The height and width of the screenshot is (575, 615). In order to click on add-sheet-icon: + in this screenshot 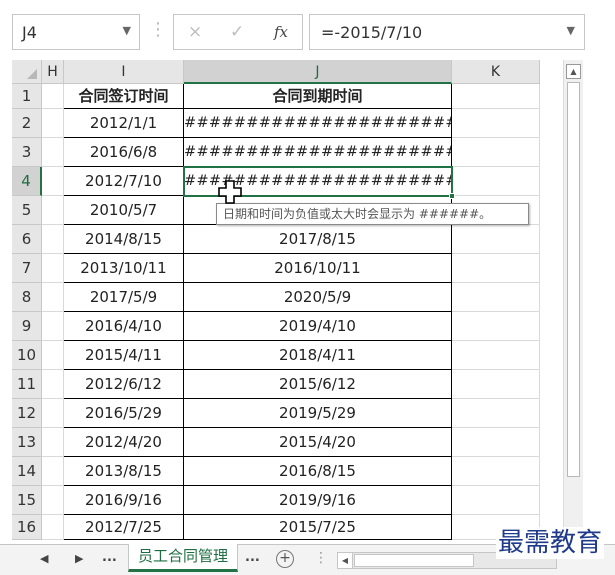, I will do `click(285, 559)`.